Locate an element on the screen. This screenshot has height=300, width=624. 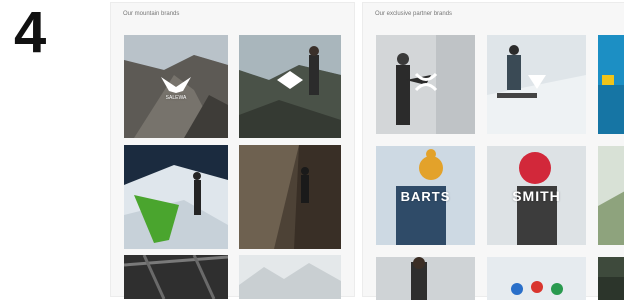
mountain-brands-title: Our mountain brands is located at coordinates (151, 14).